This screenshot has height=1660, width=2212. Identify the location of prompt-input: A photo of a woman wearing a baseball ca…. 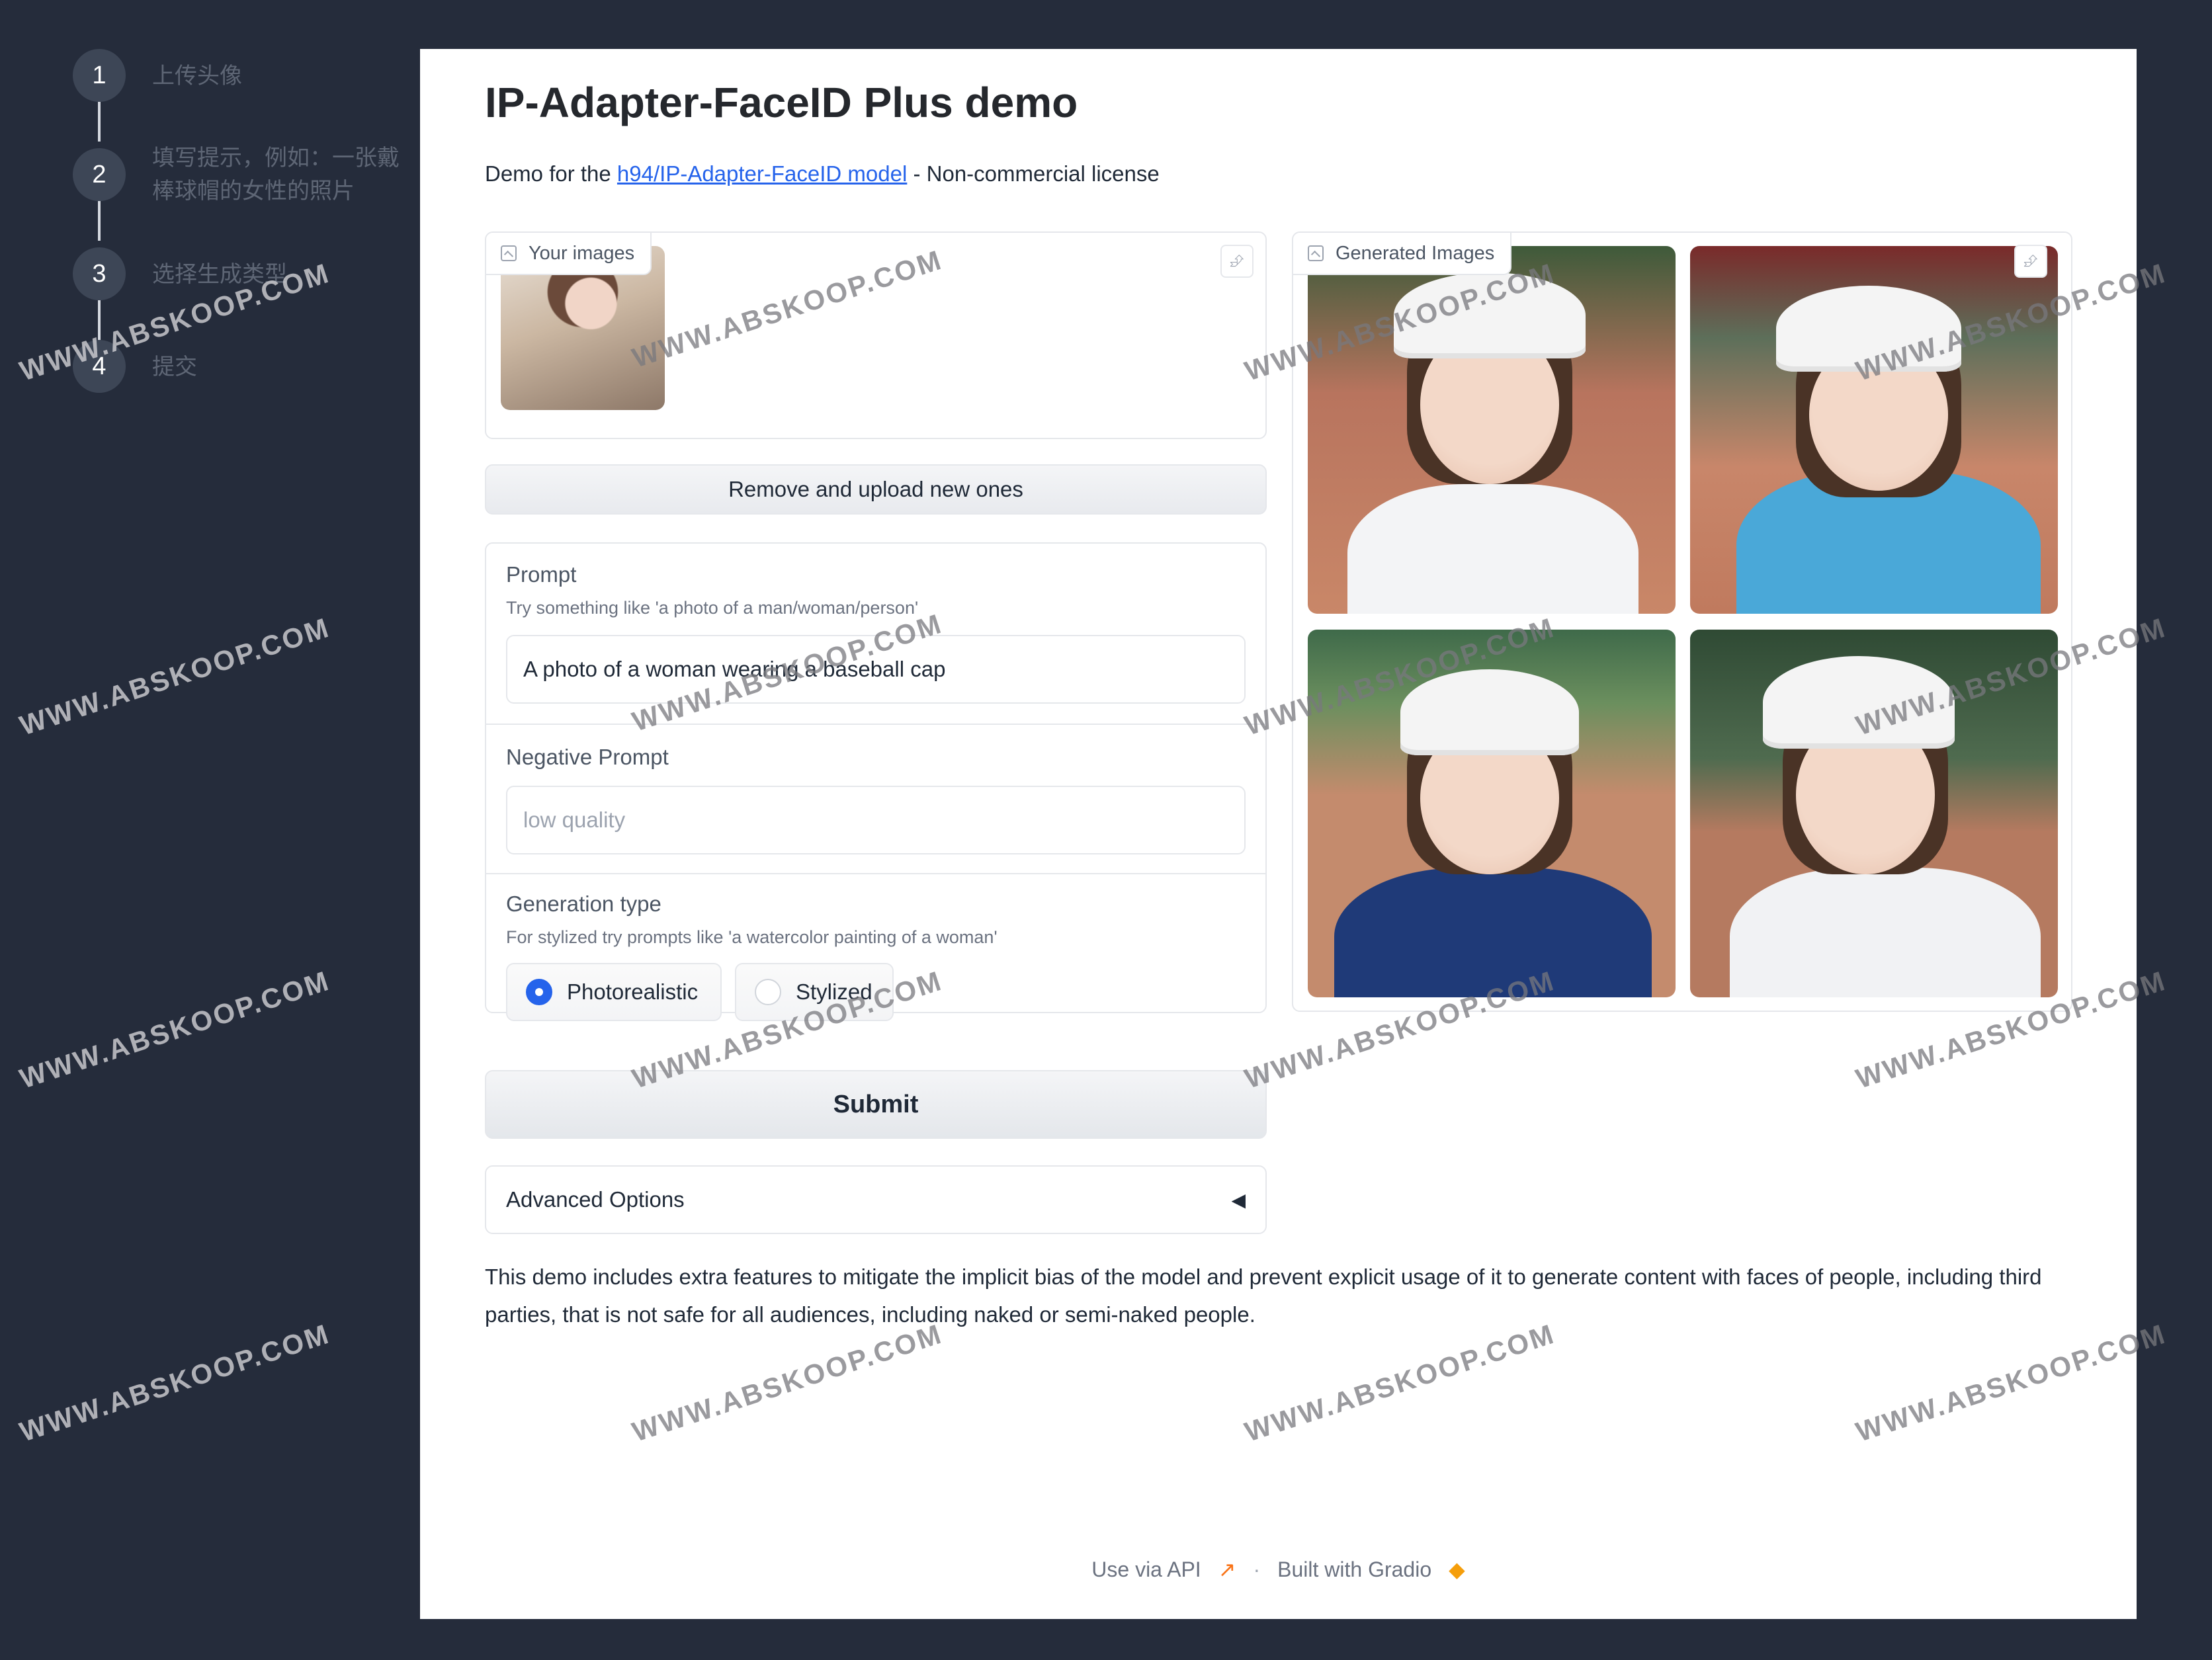
(876, 669).